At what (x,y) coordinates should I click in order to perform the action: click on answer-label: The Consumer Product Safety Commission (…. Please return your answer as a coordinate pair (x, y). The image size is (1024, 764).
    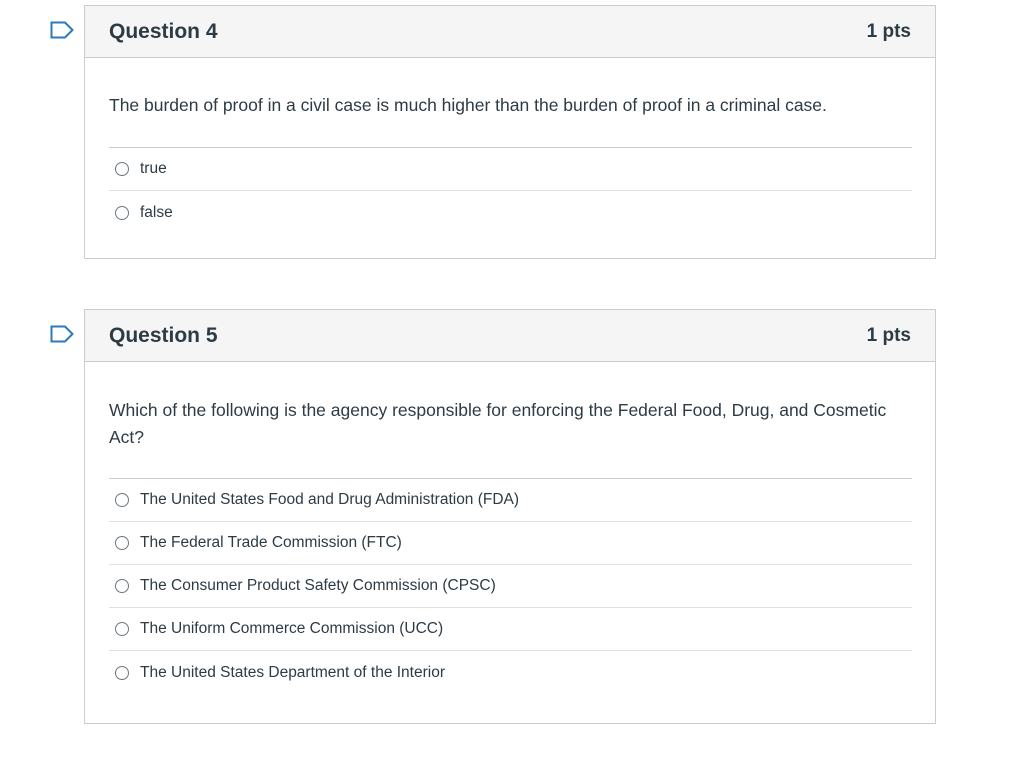
    Looking at the image, I should click on (318, 585).